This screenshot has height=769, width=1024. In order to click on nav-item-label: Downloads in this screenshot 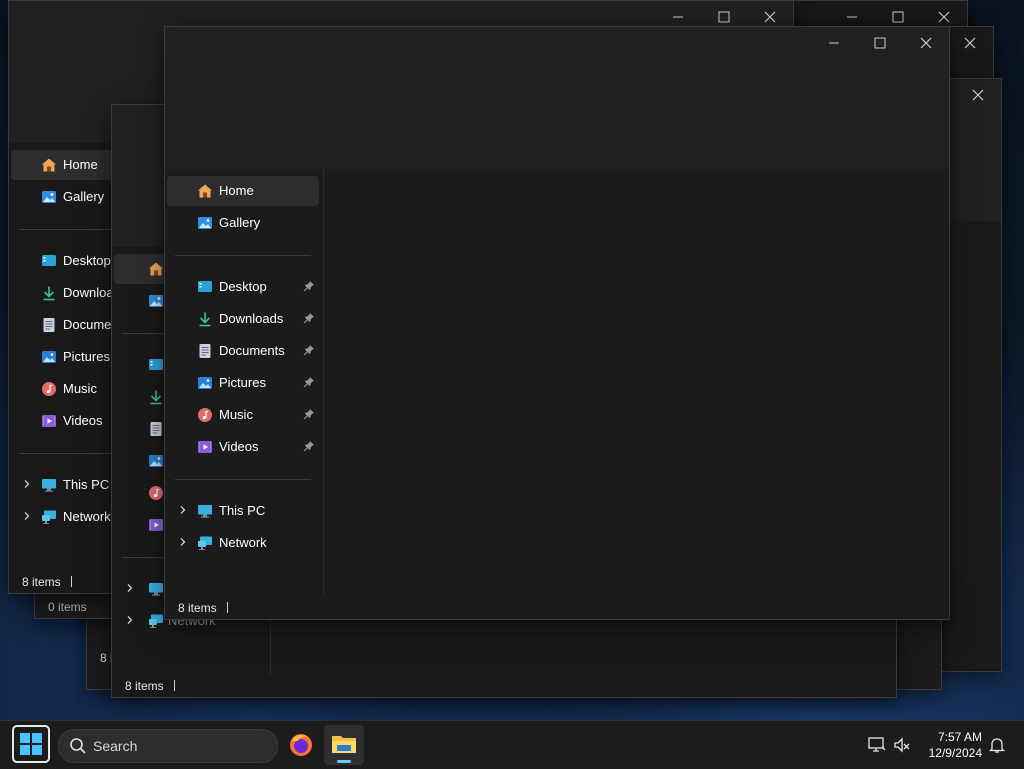, I will do `click(251, 318)`.